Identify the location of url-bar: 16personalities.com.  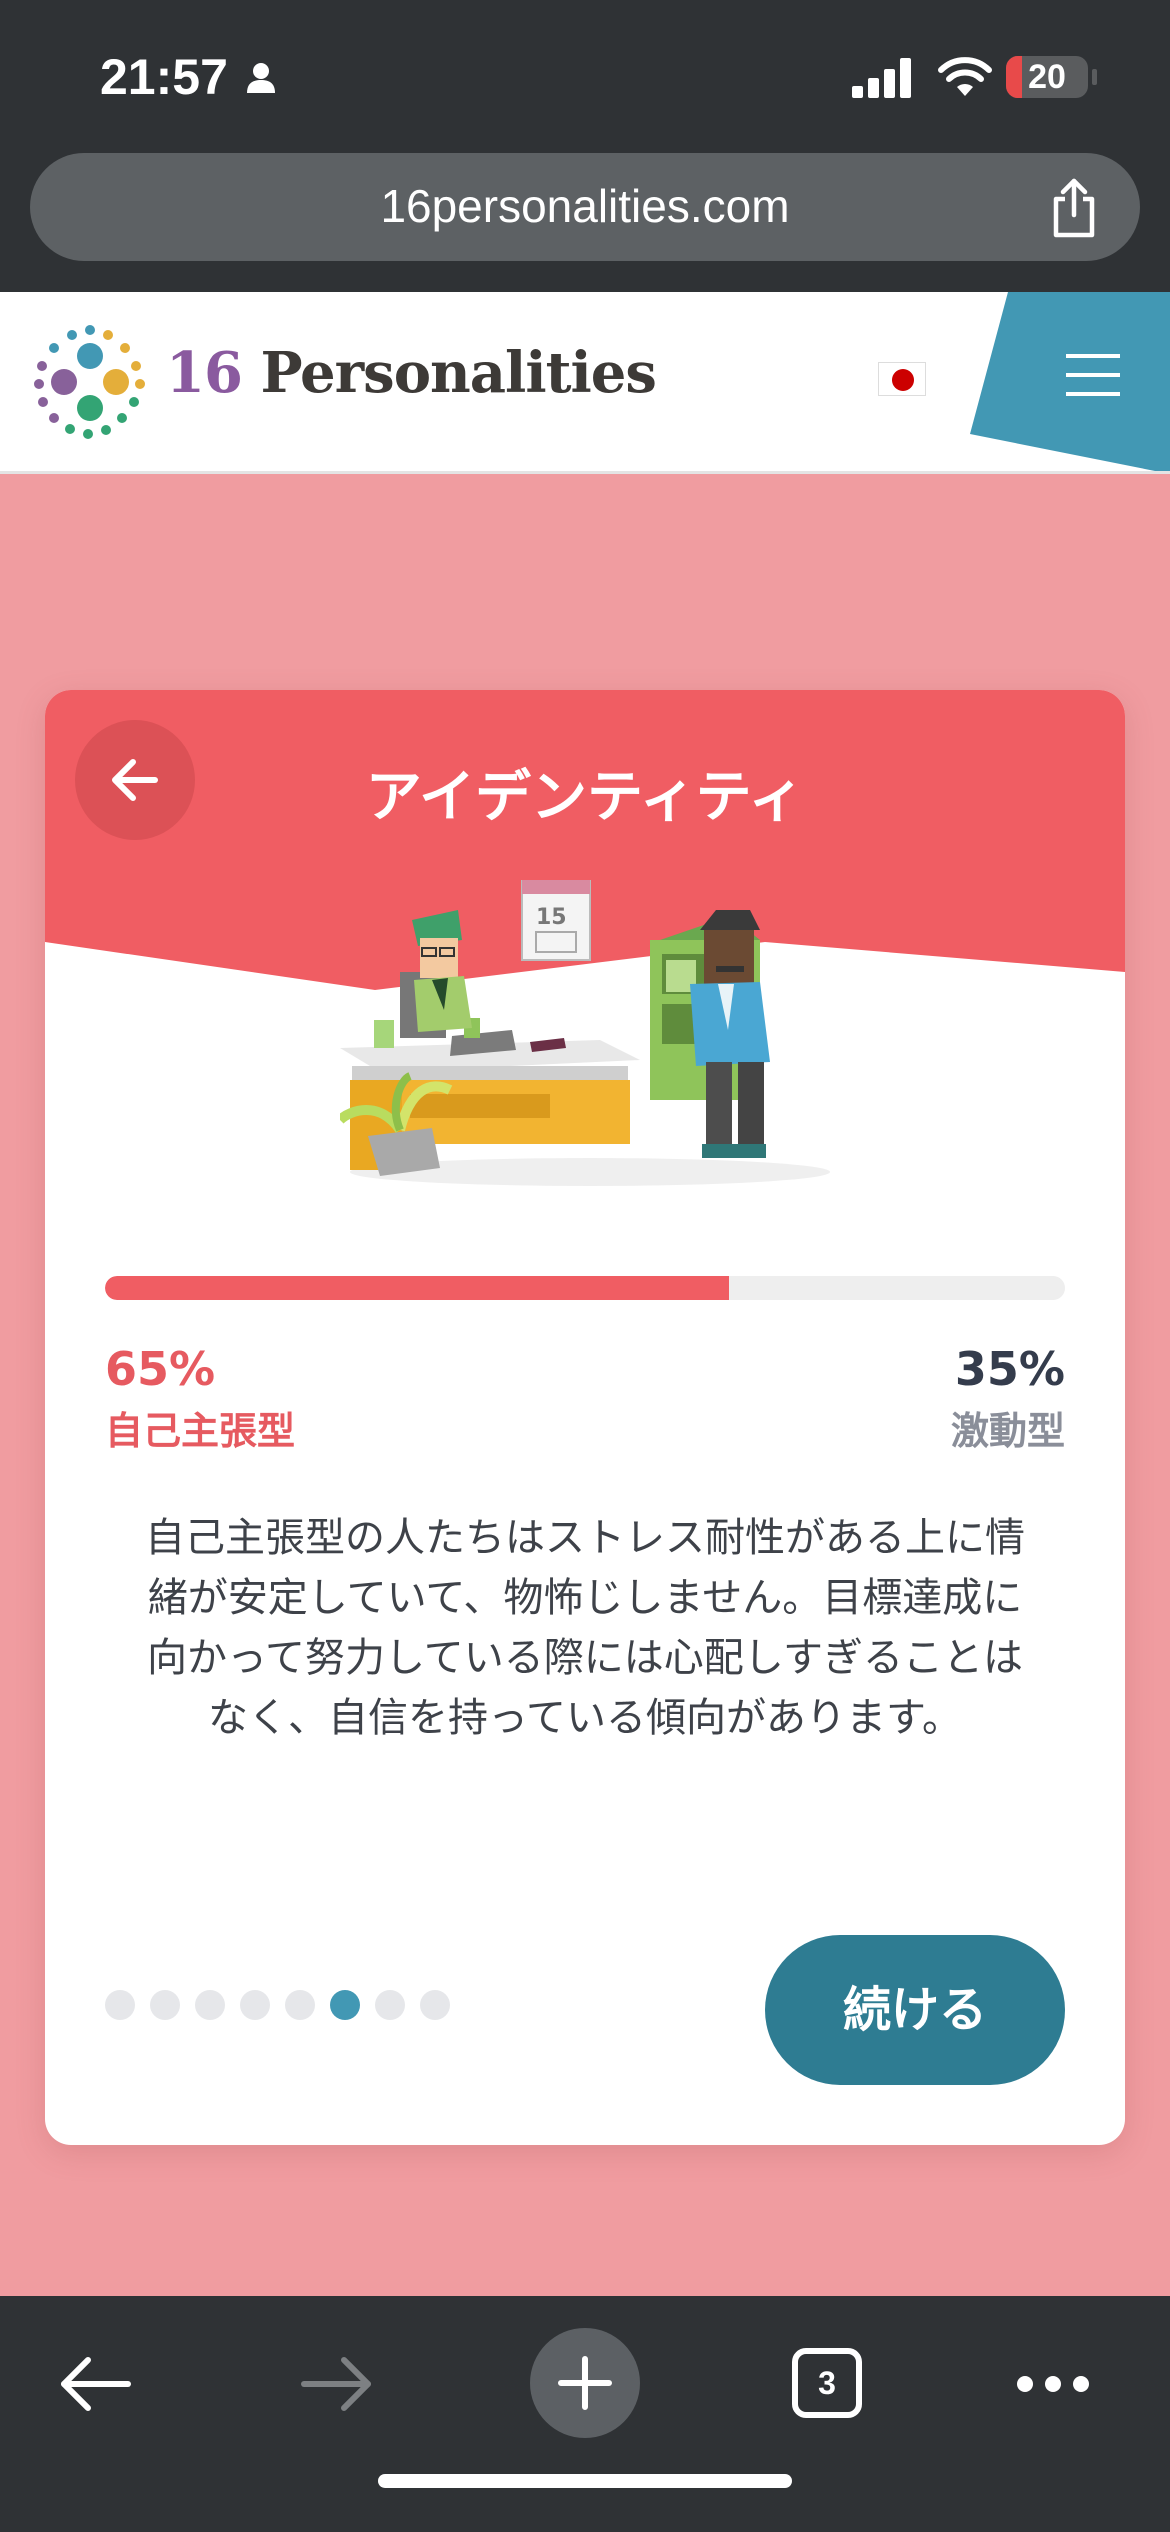
(585, 207).